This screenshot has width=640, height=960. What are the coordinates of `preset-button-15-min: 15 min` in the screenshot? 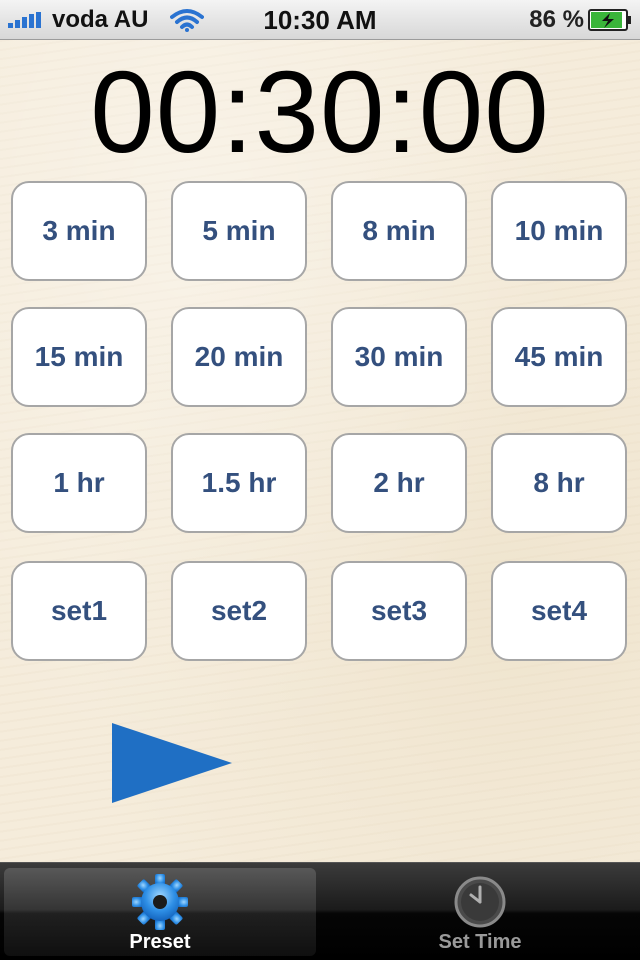 It's located at (79, 357).